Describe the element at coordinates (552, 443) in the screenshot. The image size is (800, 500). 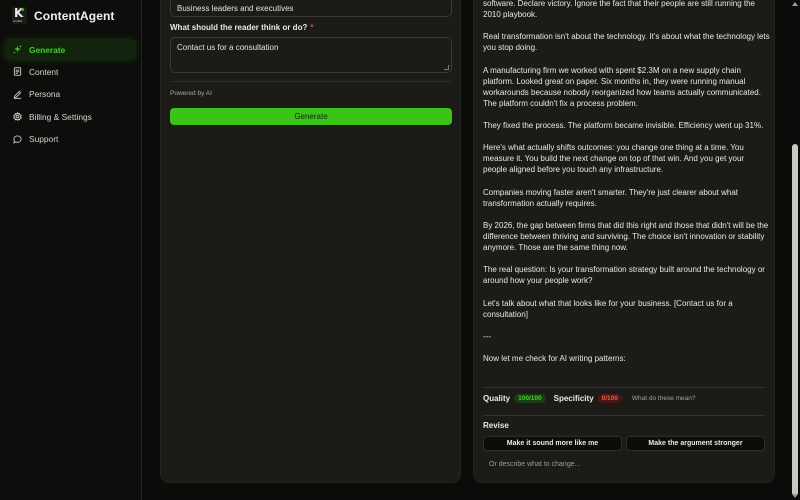
I see `sound-like-me-button: Make it sound more like me` at that location.